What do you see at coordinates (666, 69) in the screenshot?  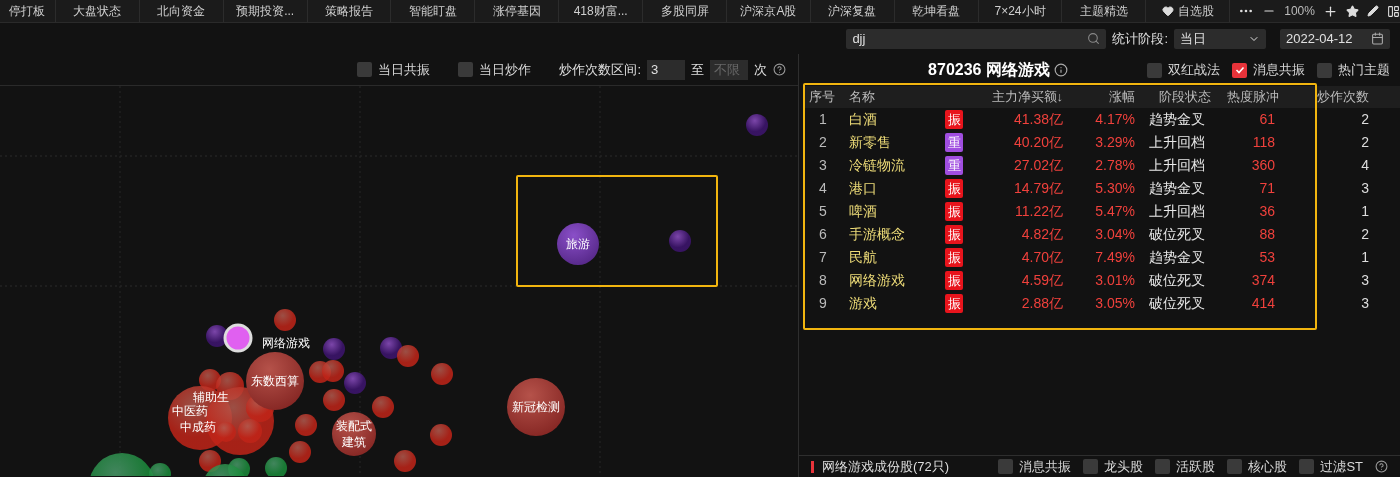 I see `range-min-field: 3` at bounding box center [666, 69].